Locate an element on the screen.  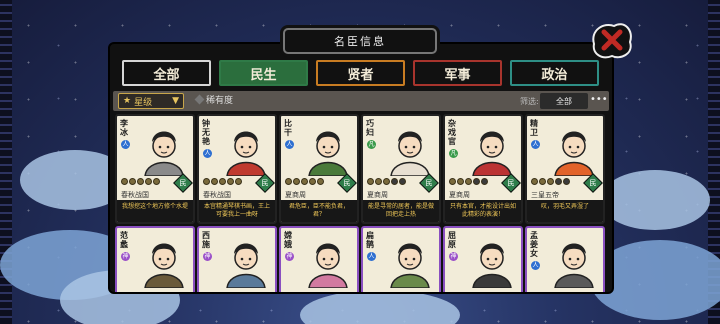
minister-card: 钟无艳人民春秋战国 本宫精通琴棋书画，王上可要我上一曲呀 is located at coordinates (237, 169).